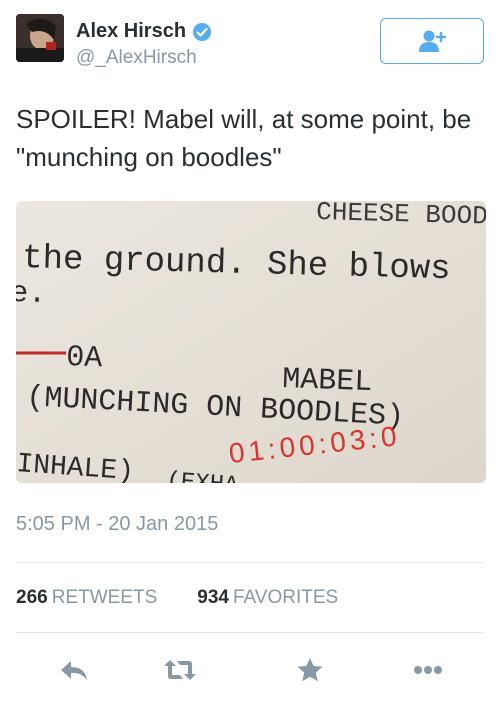 The width and height of the screenshot is (500, 703). Describe the element at coordinates (31, 294) in the screenshot. I see `script-line: e.` at that location.